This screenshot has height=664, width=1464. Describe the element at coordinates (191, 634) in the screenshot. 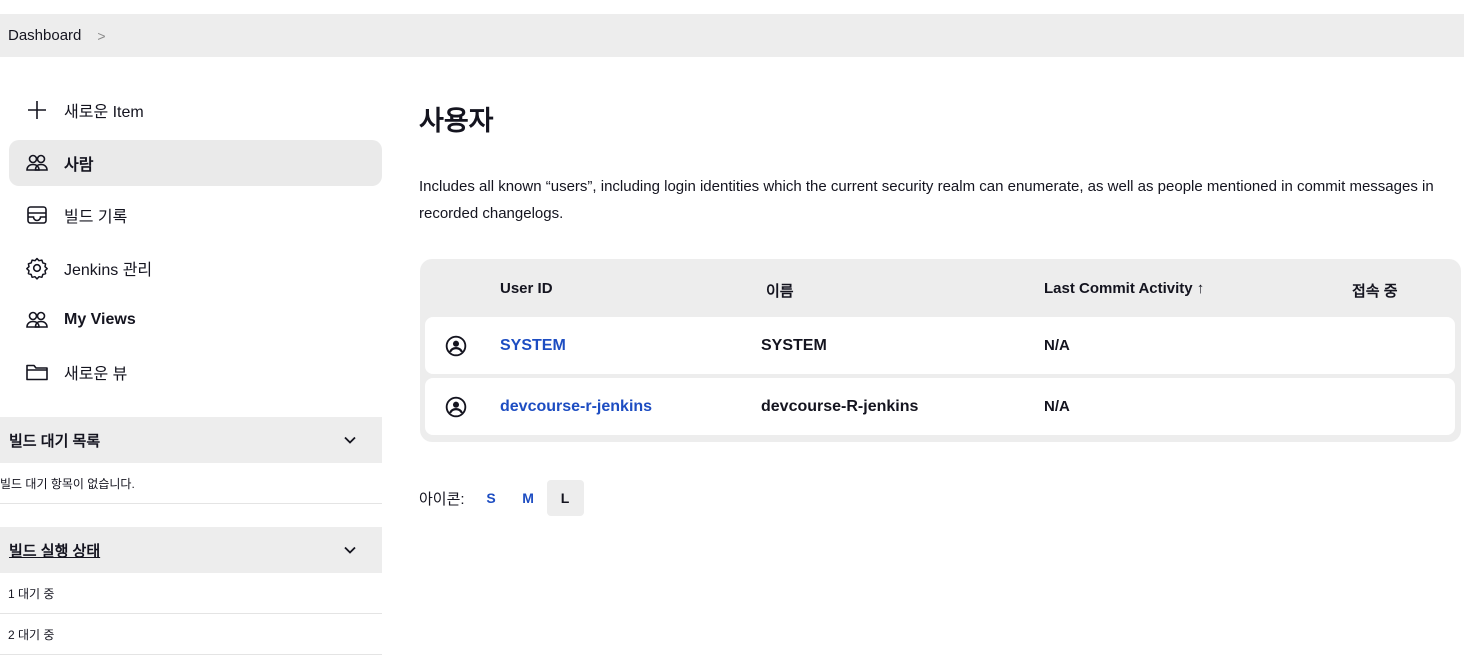

I see `executor-row: 2 대기 중` at that location.